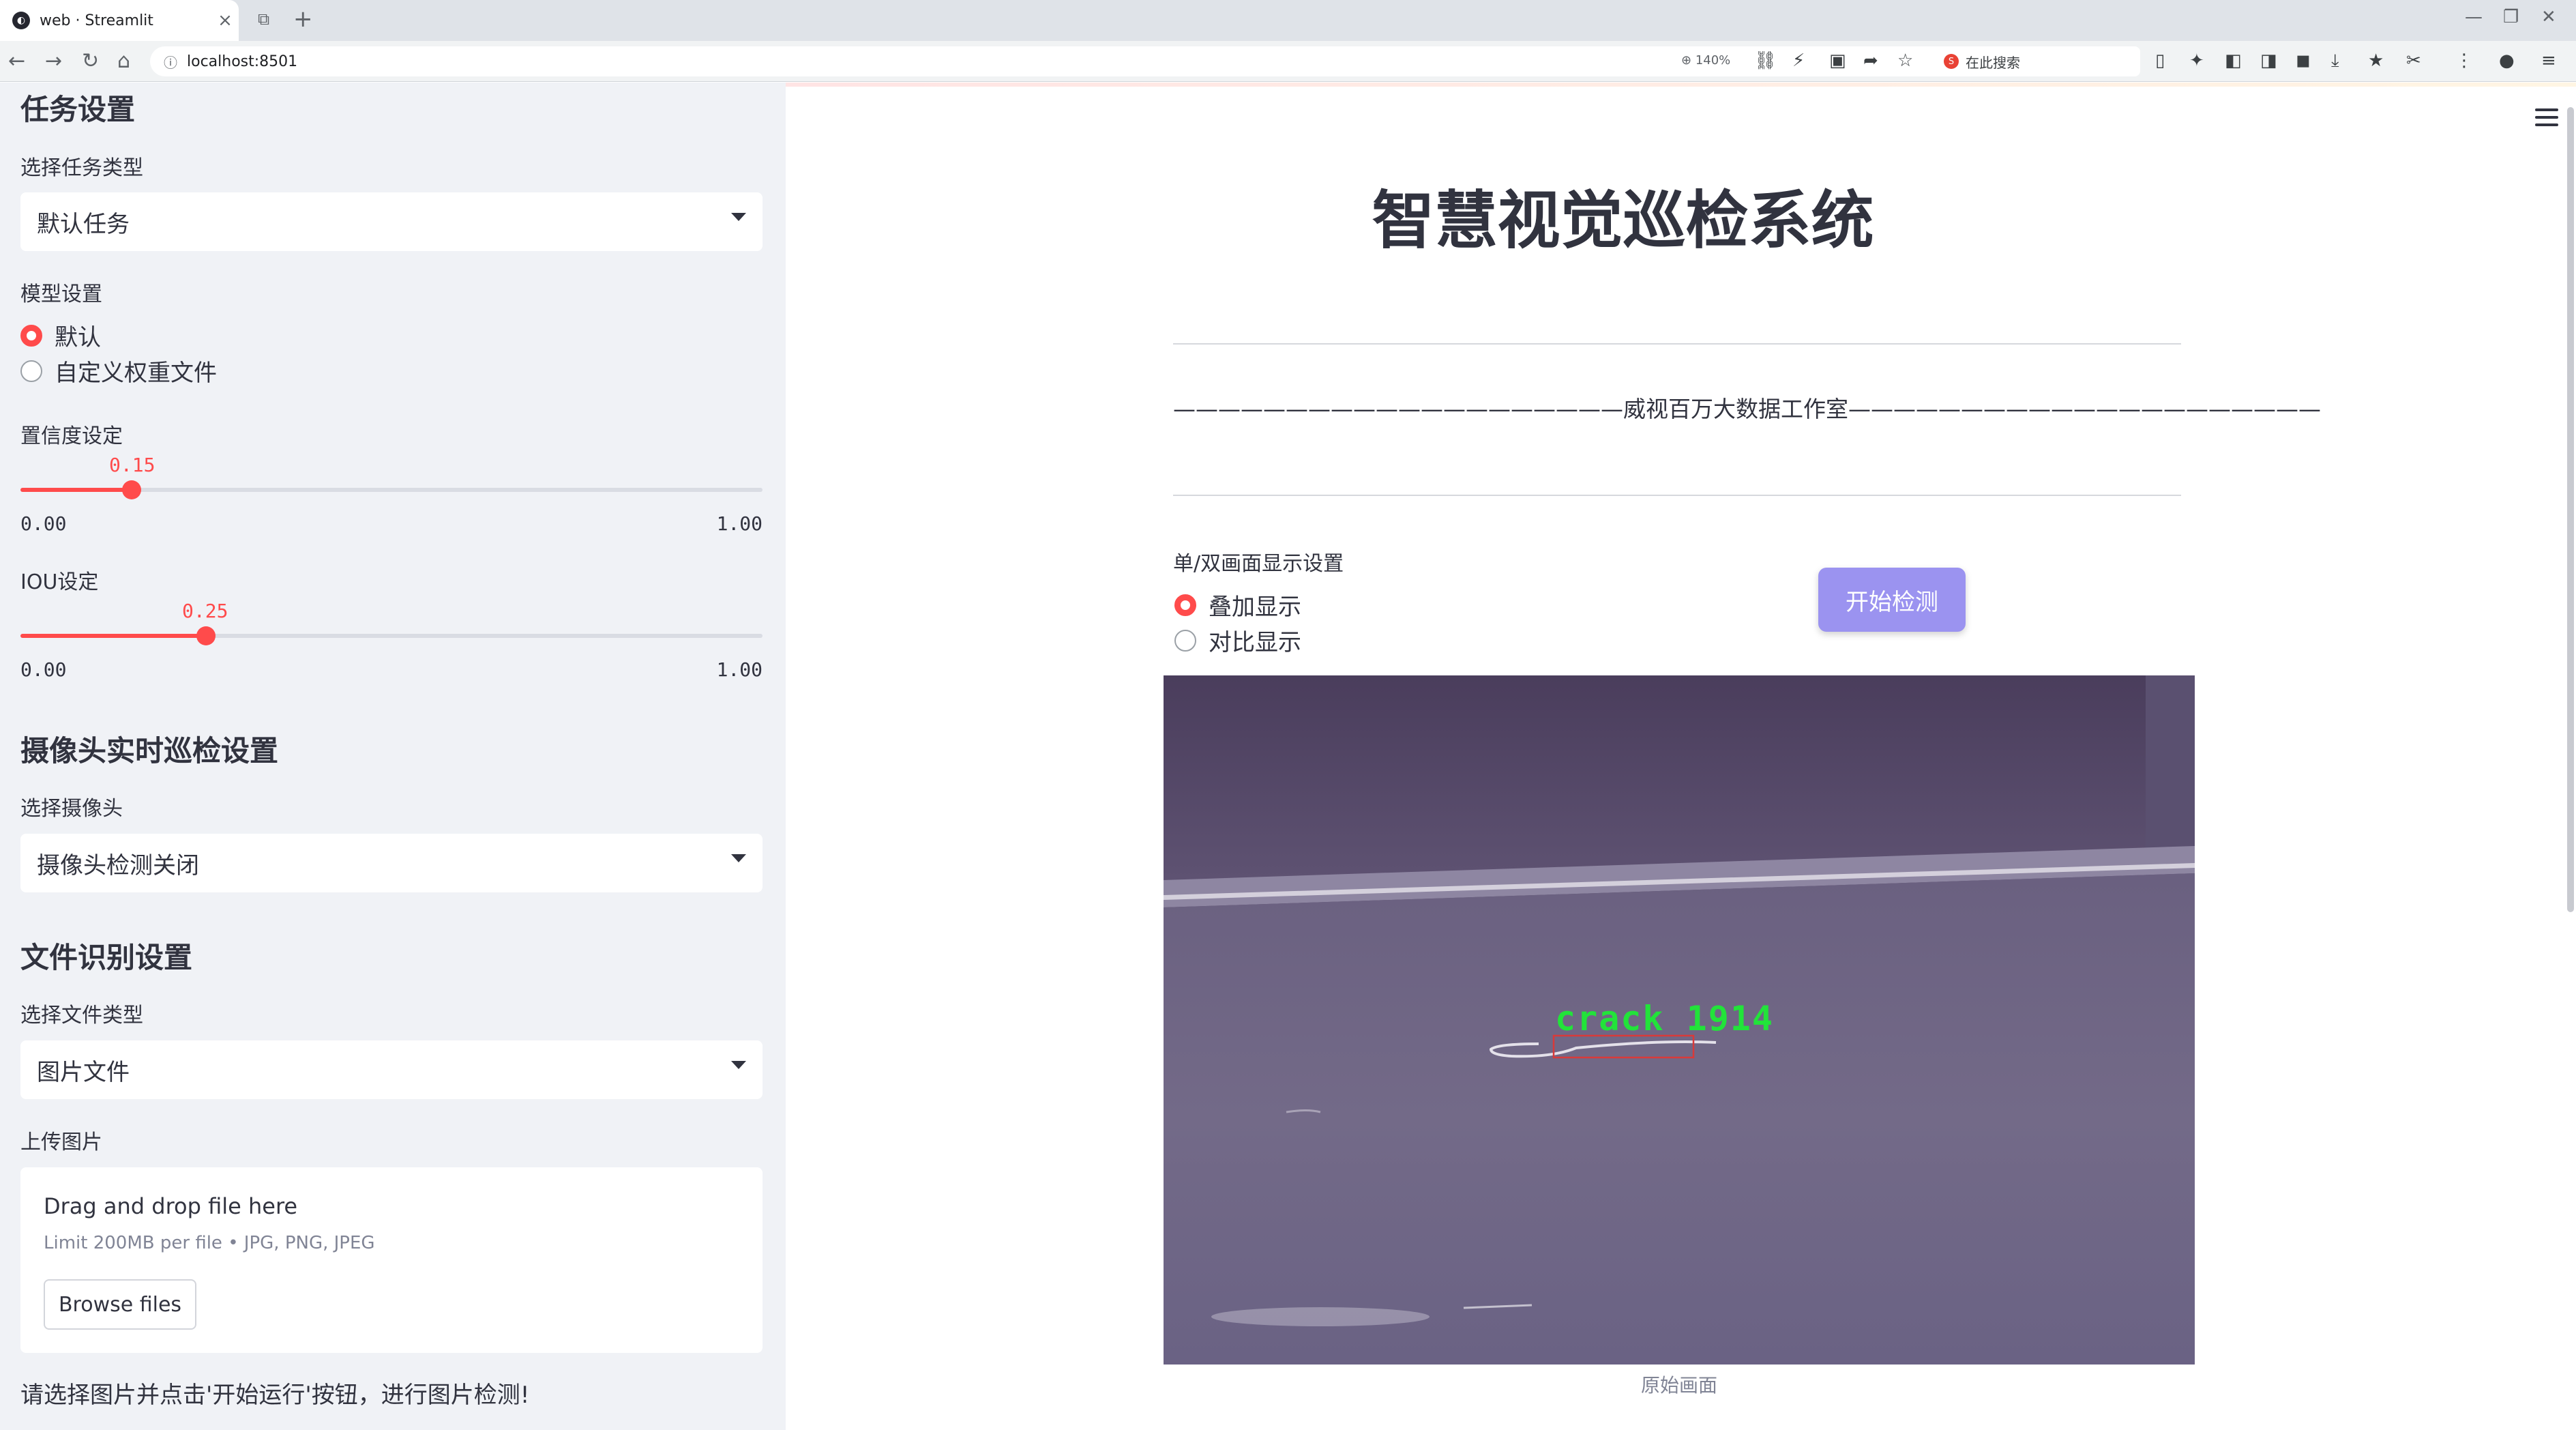 The width and height of the screenshot is (2576, 1430). Describe the element at coordinates (81, 1016) in the screenshot. I see `file-type-label: 选择文件类型` at that location.